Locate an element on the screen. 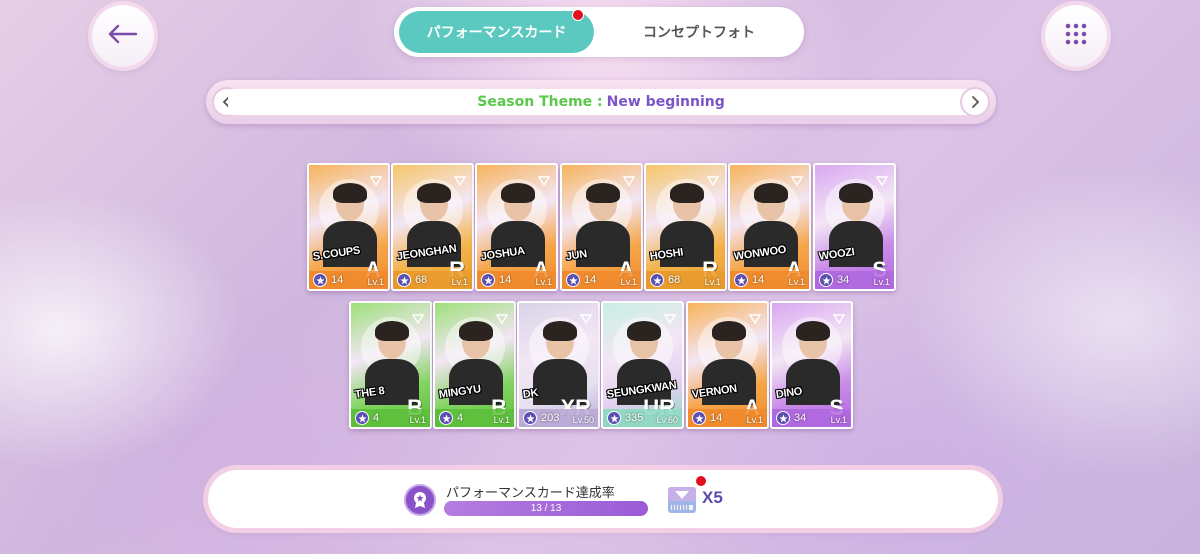 This screenshot has height=554, width=1200. arrow-left-icon is located at coordinates (123, 36).